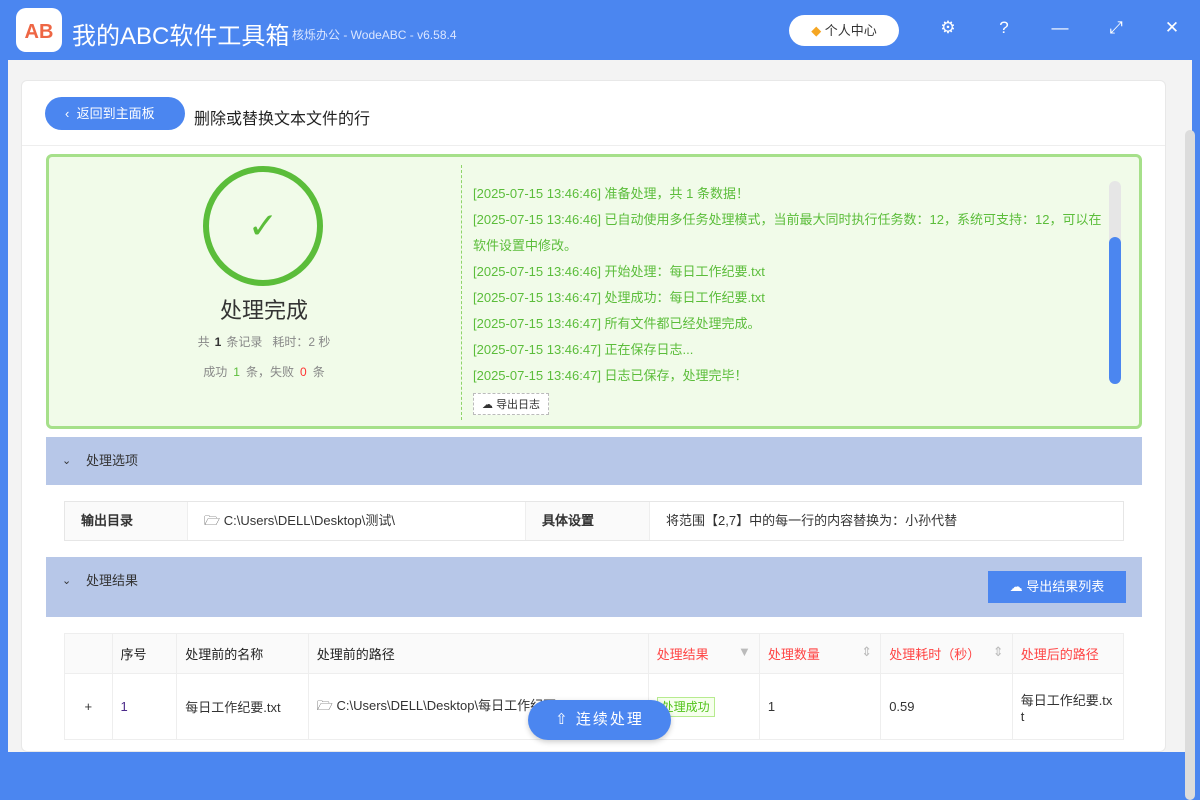 The height and width of the screenshot is (800, 1200). I want to click on header-result: 处理结果 ▼, so click(703, 653).